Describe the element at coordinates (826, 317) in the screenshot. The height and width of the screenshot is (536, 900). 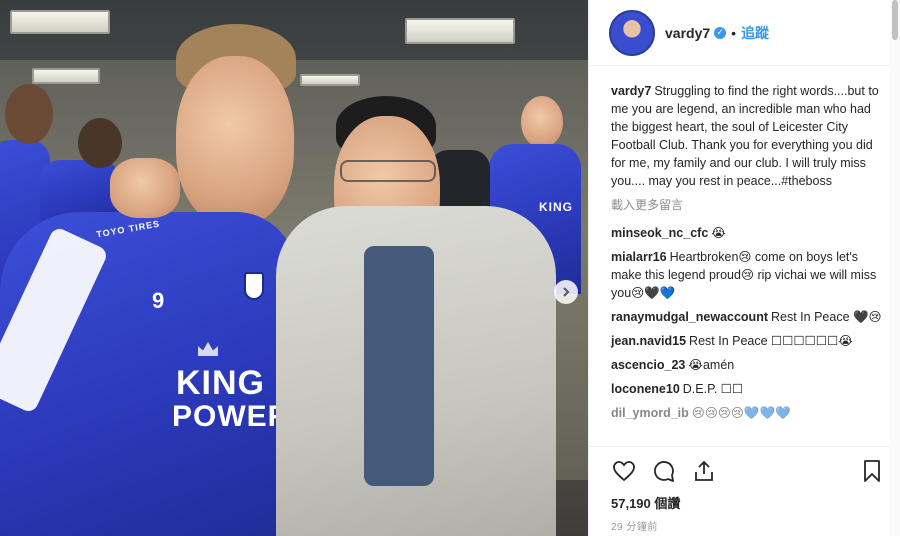
I see `comment-text: Rest In Peace 🖤😢` at that location.